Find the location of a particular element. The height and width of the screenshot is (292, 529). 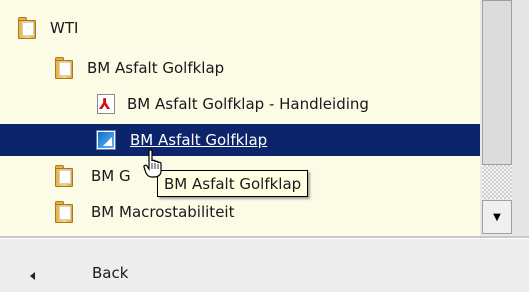

back-arrow-icon is located at coordinates (32, 276).